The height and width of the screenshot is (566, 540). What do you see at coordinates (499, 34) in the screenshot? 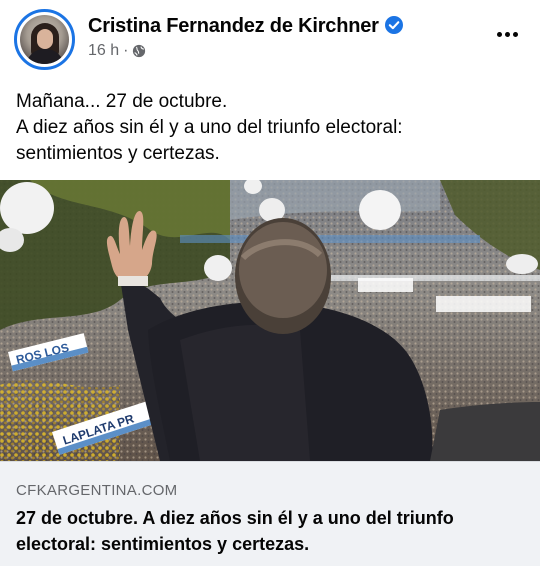
I see `more-options-icon` at bounding box center [499, 34].